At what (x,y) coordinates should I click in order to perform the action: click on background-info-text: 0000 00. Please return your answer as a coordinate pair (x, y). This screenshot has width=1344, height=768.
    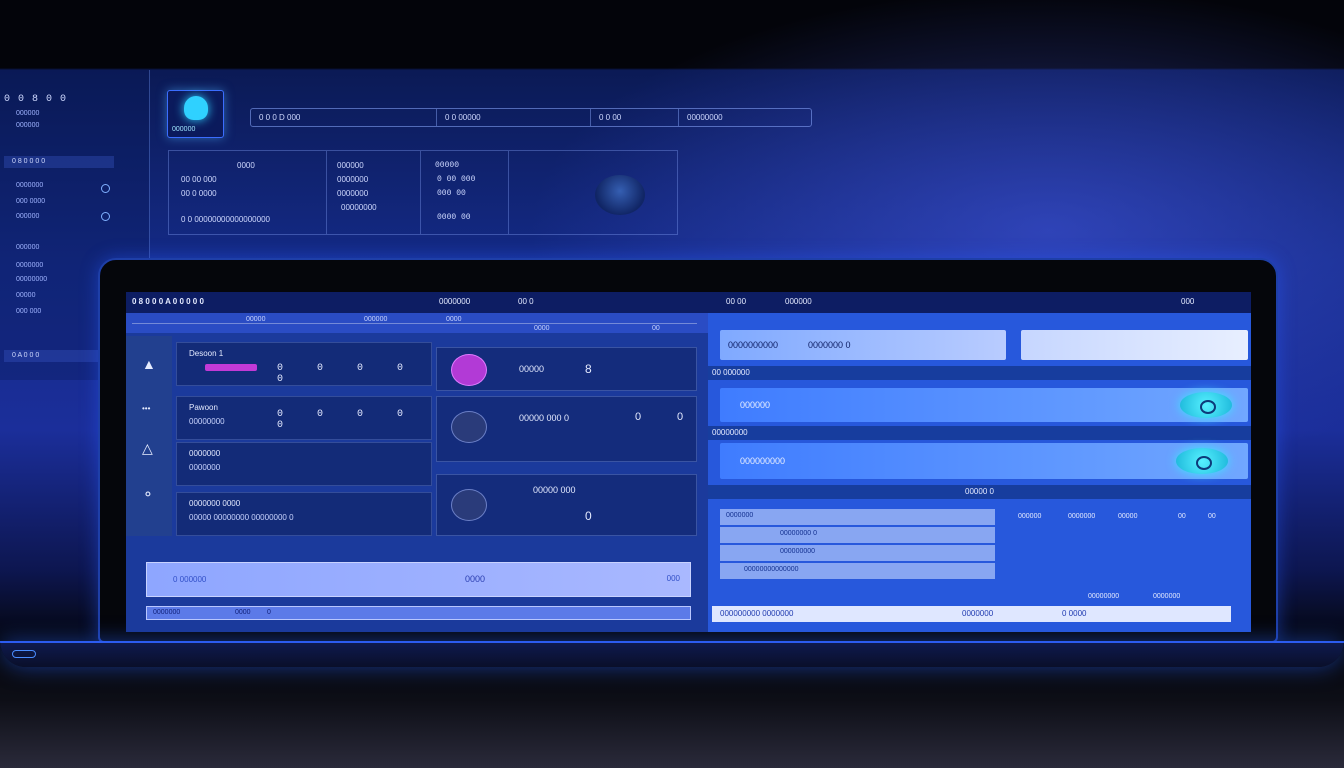
    Looking at the image, I should click on (454, 217).